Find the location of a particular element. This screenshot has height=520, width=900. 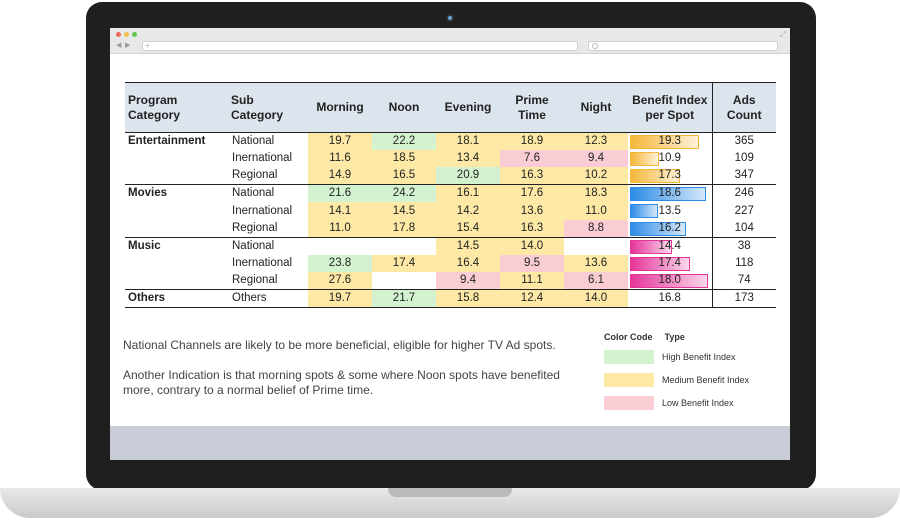

legend-type-label: Type is located at coordinates (674, 337).